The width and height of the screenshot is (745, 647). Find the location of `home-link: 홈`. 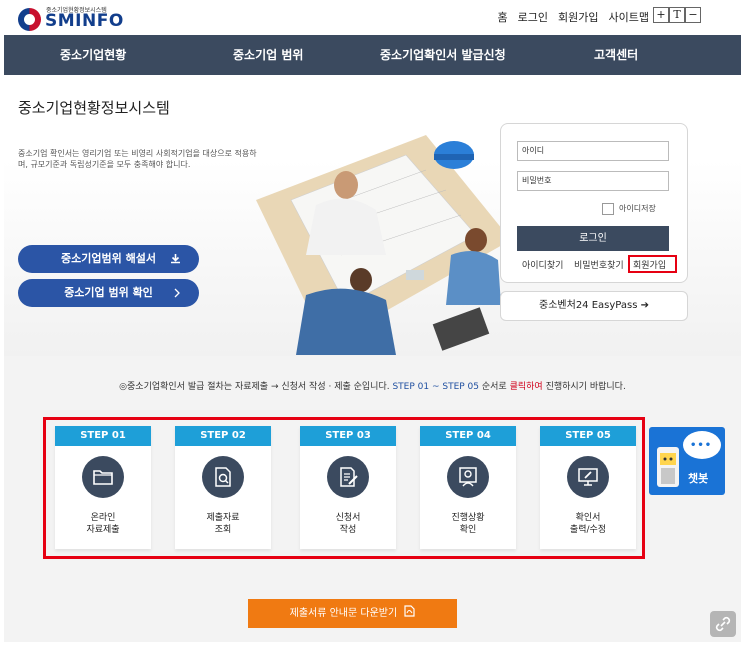

home-link: 홈 is located at coordinates (503, 17).